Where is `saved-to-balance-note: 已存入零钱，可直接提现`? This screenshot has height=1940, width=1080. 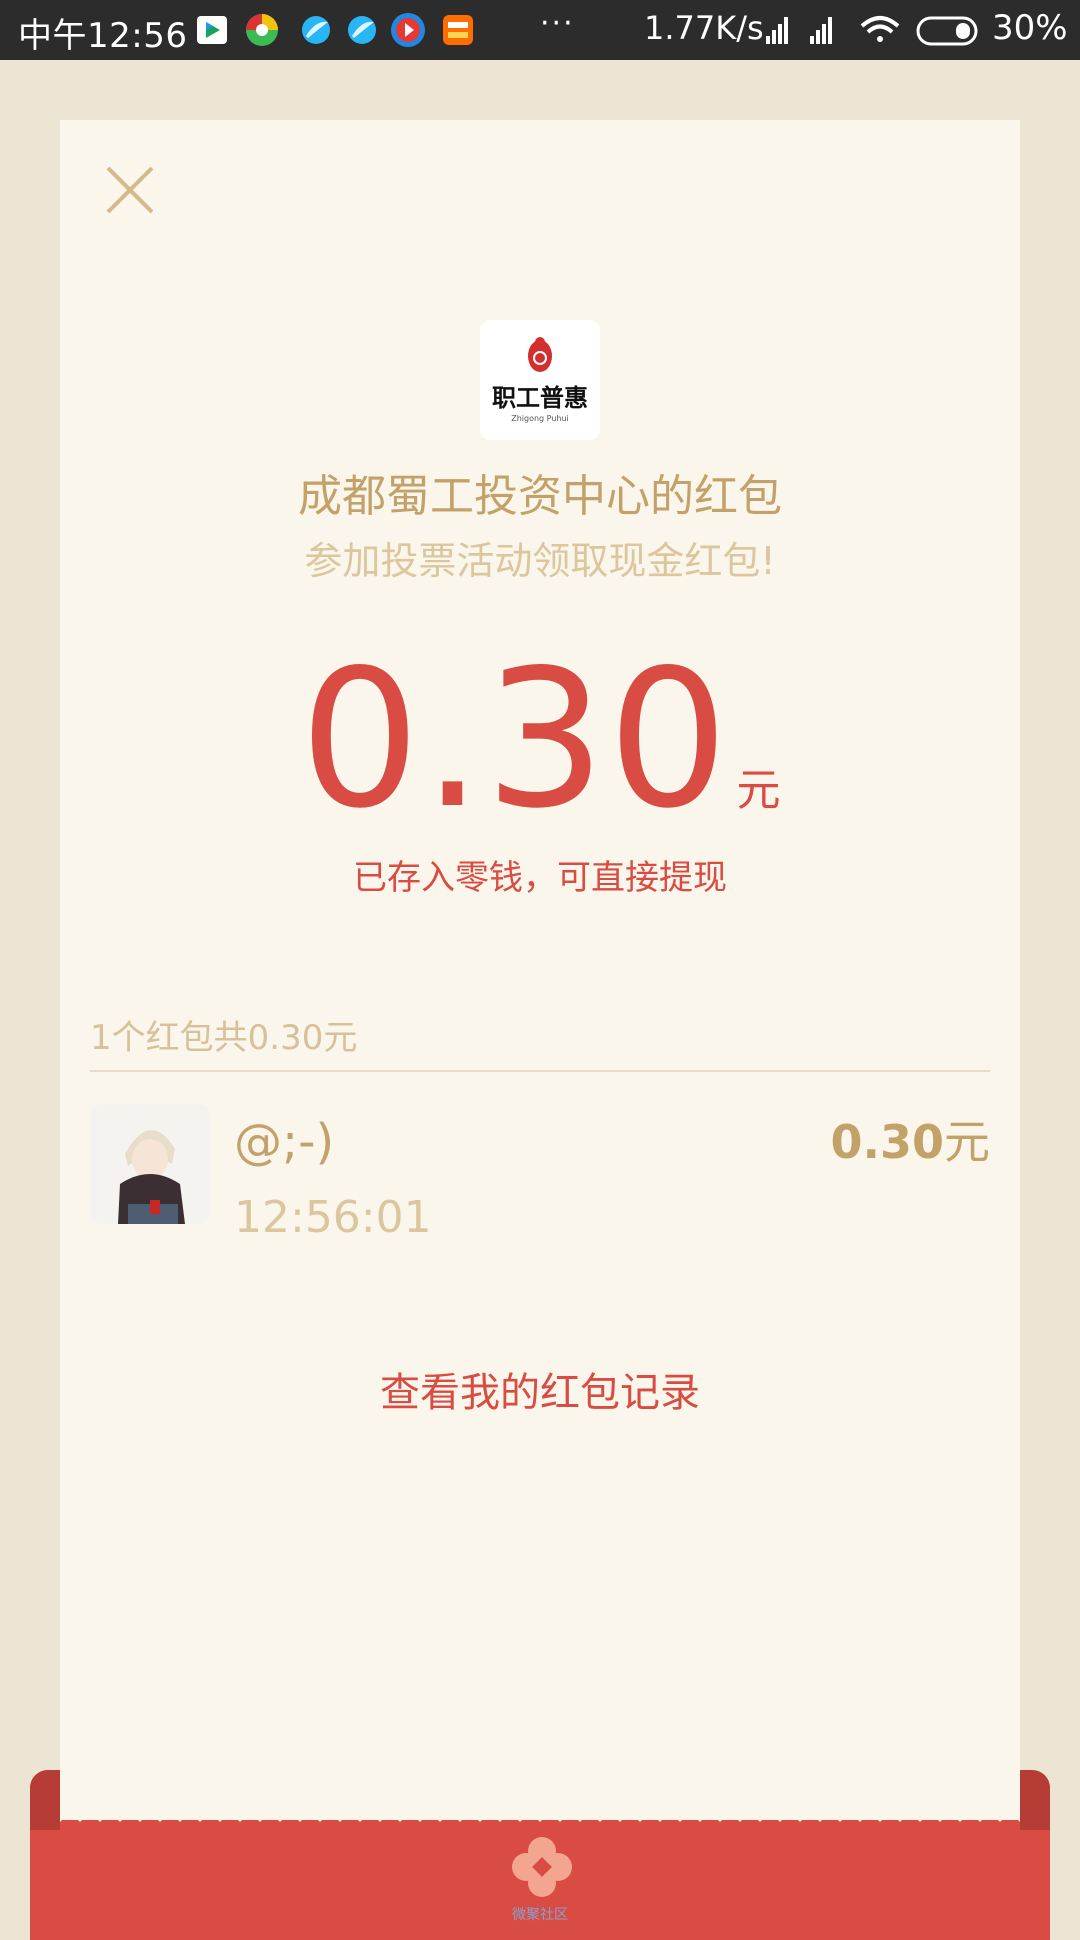 saved-to-balance-note: 已存入零钱，可直接提现 is located at coordinates (540, 874).